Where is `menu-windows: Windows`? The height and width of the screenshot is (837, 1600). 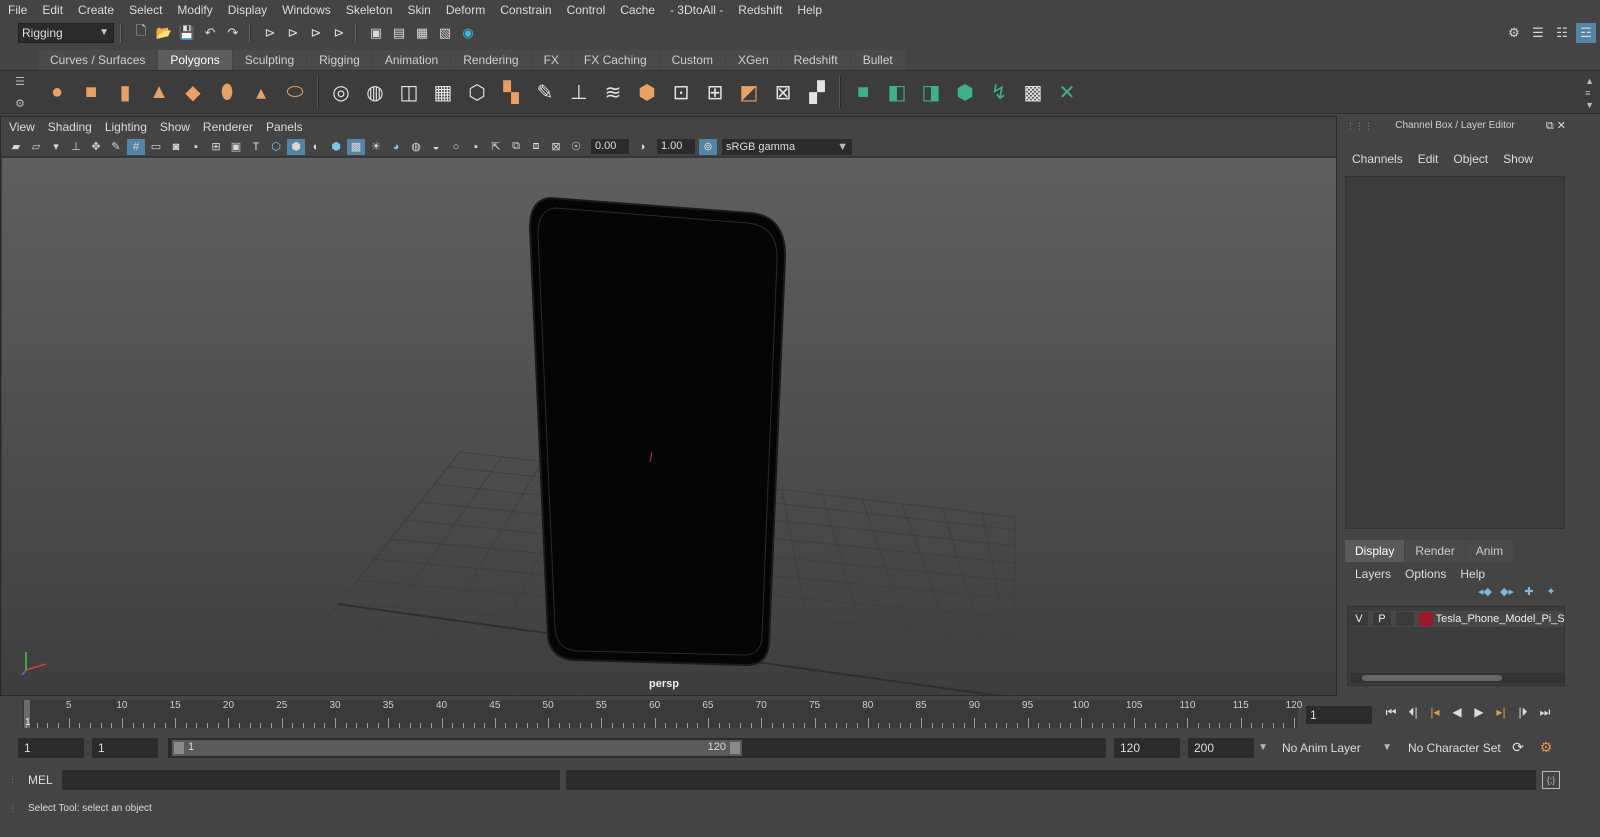
menu-windows: Windows is located at coordinates (306, 10).